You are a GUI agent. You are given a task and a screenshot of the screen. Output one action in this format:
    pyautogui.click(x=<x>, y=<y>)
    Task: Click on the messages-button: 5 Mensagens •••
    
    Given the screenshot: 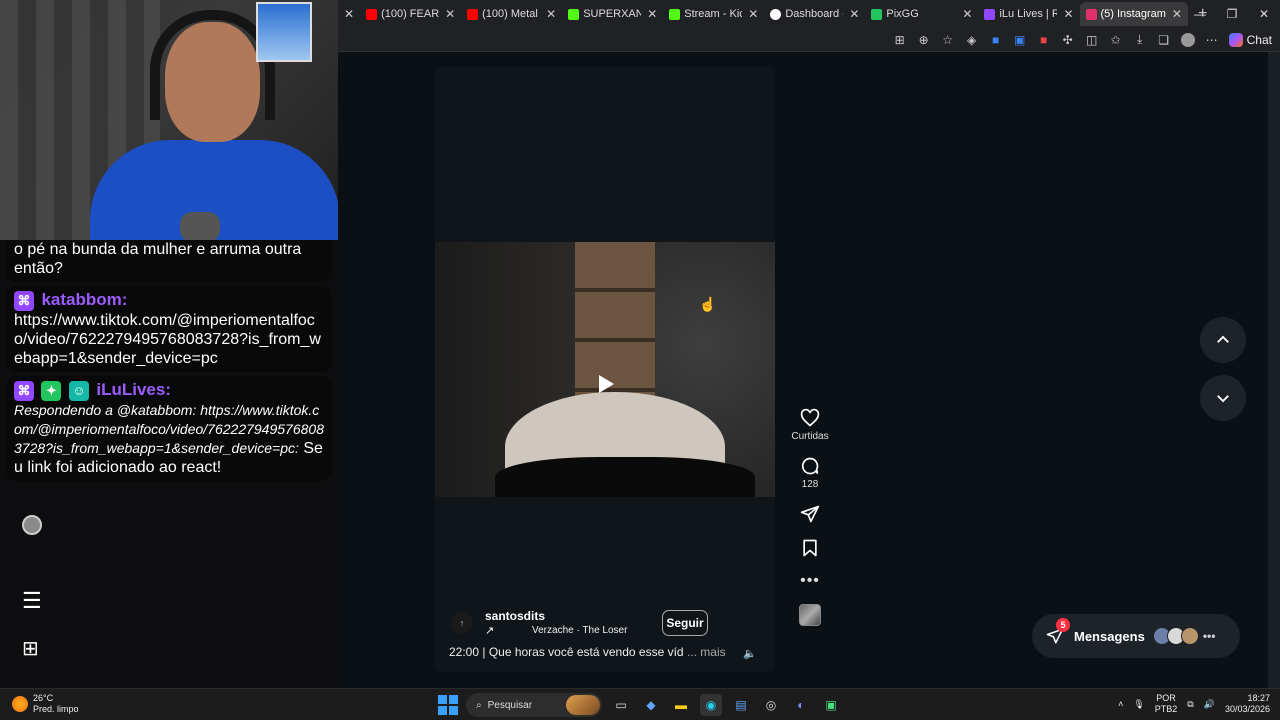 What is the action you would take?
    pyautogui.click(x=1136, y=636)
    